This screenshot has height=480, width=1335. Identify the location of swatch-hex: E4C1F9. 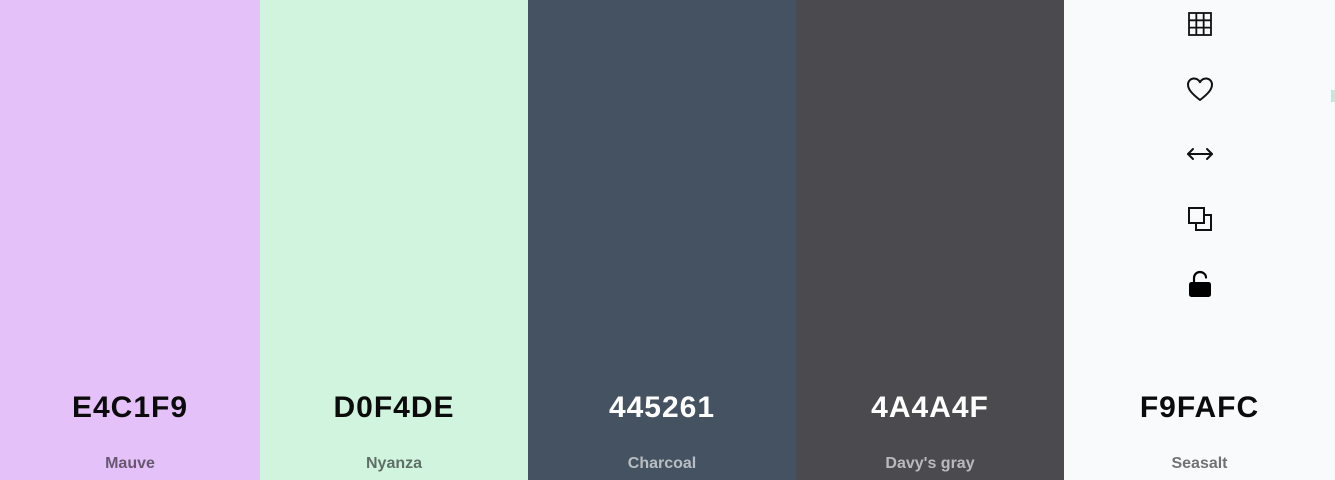
(130, 408).